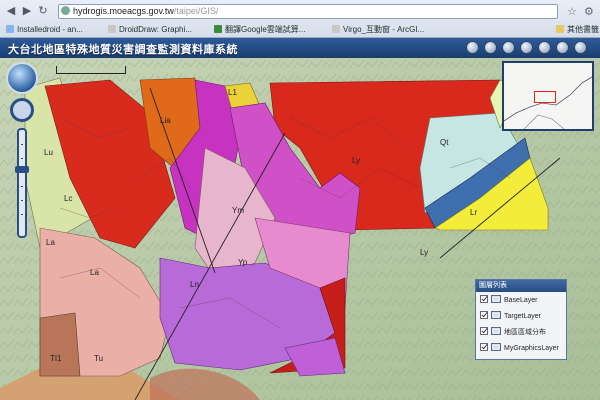 The height and width of the screenshot is (400, 600). What do you see at coordinates (513, 333) in the screenshot?
I see `layer-item: 地區區域分布` at bounding box center [513, 333].